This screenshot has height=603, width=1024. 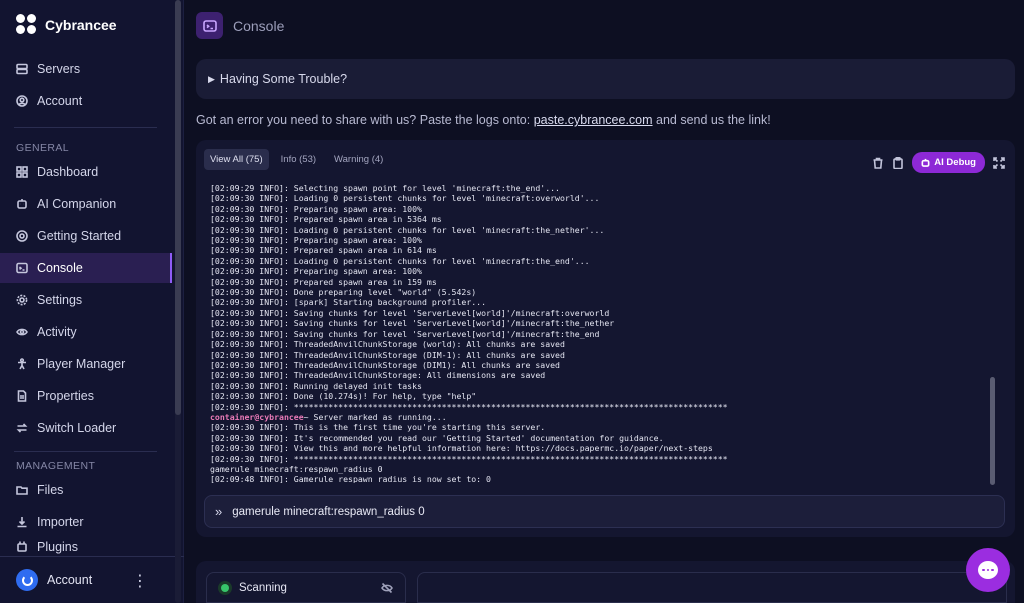 What do you see at coordinates (387, 589) in the screenshot?
I see `eye-off-icon` at bounding box center [387, 589].